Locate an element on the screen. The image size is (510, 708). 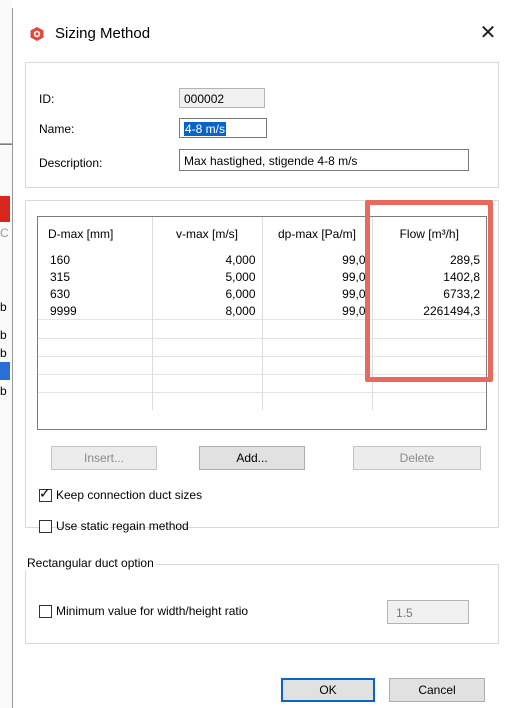
close-button: ✕ is located at coordinates (488, 33).